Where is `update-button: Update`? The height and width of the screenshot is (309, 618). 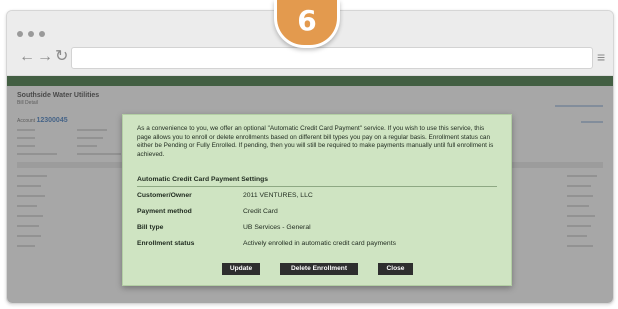
update-button: Update is located at coordinates (241, 269).